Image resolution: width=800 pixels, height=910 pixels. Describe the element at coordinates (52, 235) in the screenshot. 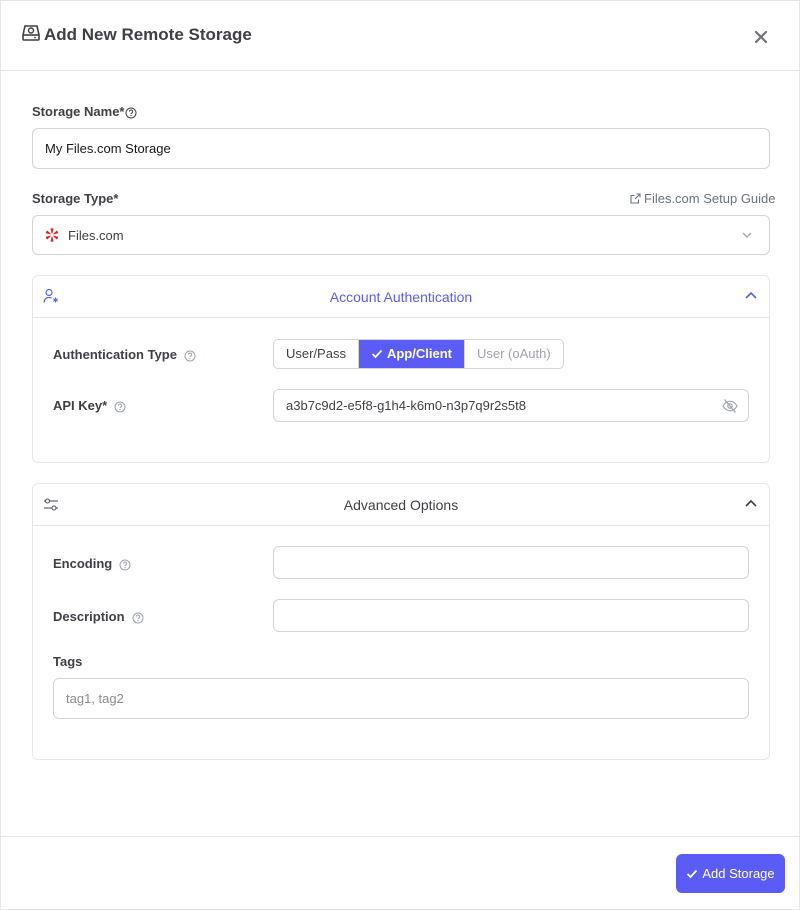

I see `files-com-logo-icon` at that location.